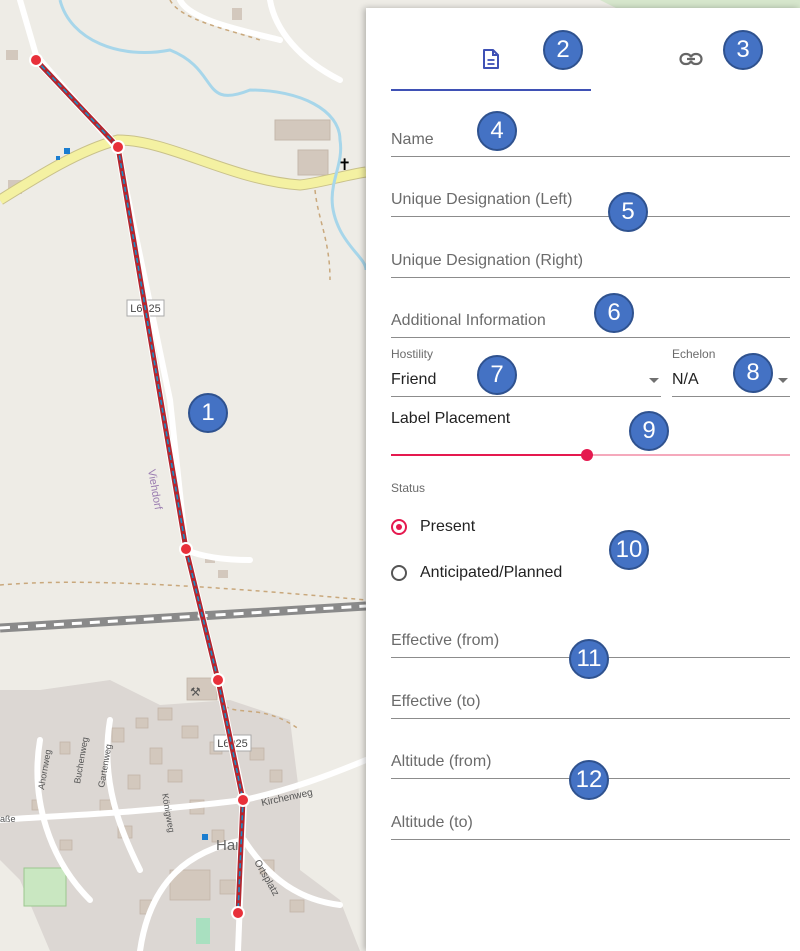 This screenshot has height=951, width=800. Describe the element at coordinates (208, 413) in the screenshot. I see `annotation-badge: 1` at that location.